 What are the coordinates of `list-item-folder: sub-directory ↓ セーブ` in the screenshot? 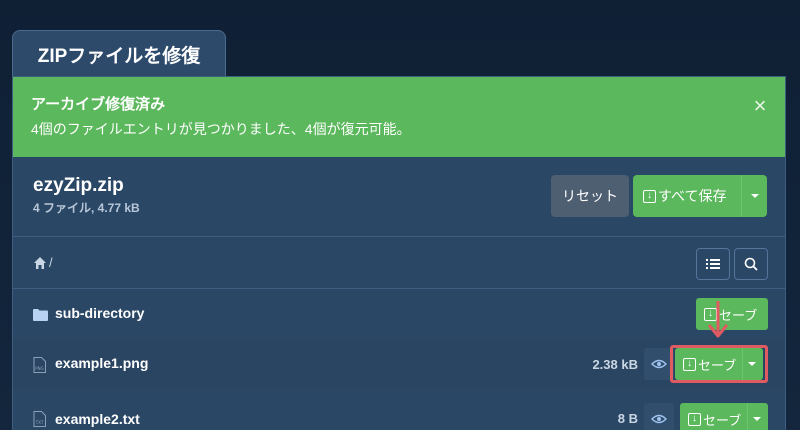 It's located at (399, 314).